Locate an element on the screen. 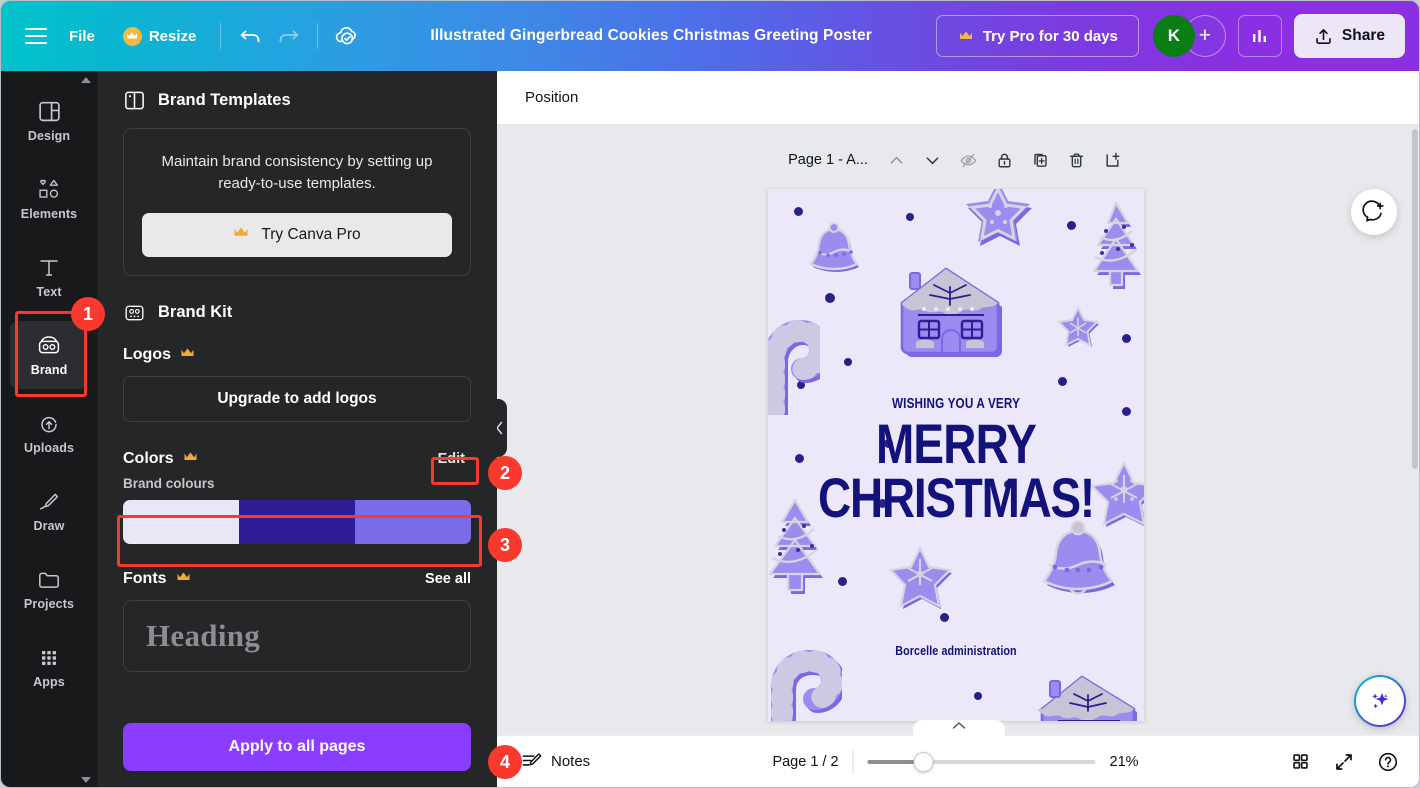 The width and height of the screenshot is (1420, 788). sidebar-item-elements: Elements is located at coordinates (49, 199).